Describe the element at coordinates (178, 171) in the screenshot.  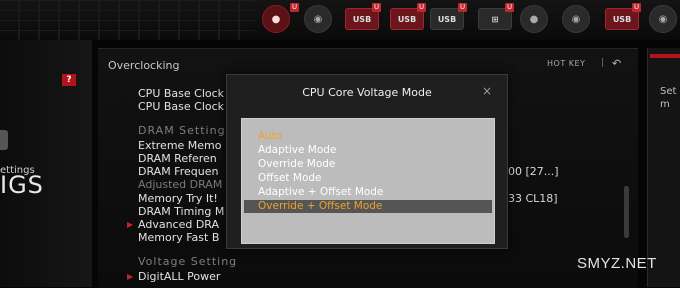
I see `setting-dram-frequency: DRAM Frequen` at that location.